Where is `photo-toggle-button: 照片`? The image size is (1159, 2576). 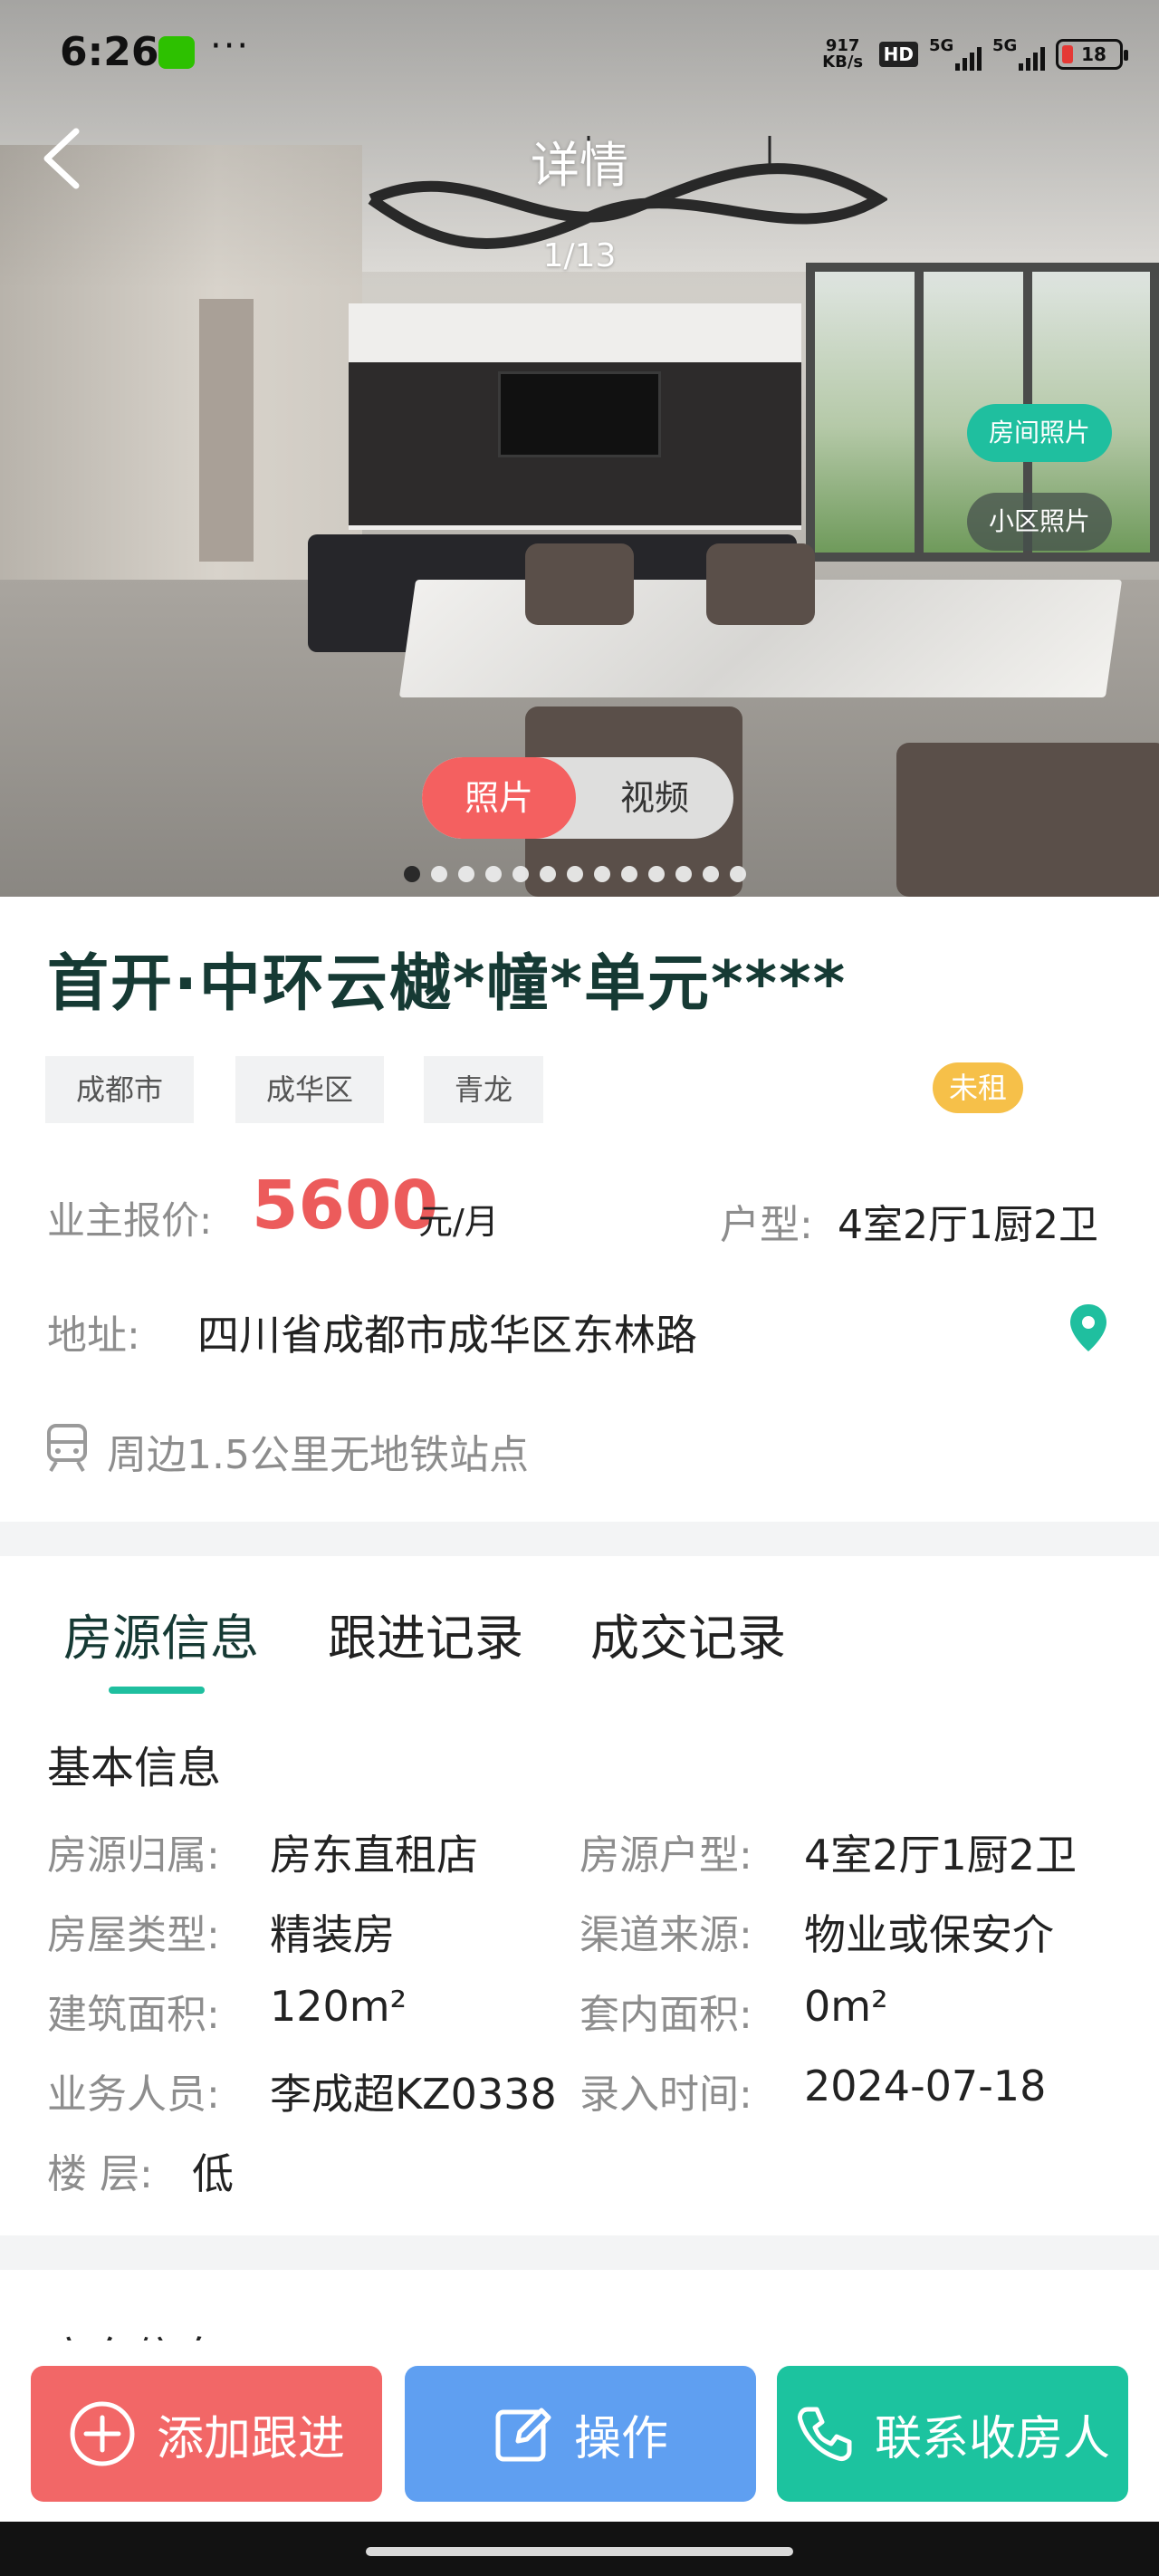
photo-toggle-button: 照片 is located at coordinates (499, 798).